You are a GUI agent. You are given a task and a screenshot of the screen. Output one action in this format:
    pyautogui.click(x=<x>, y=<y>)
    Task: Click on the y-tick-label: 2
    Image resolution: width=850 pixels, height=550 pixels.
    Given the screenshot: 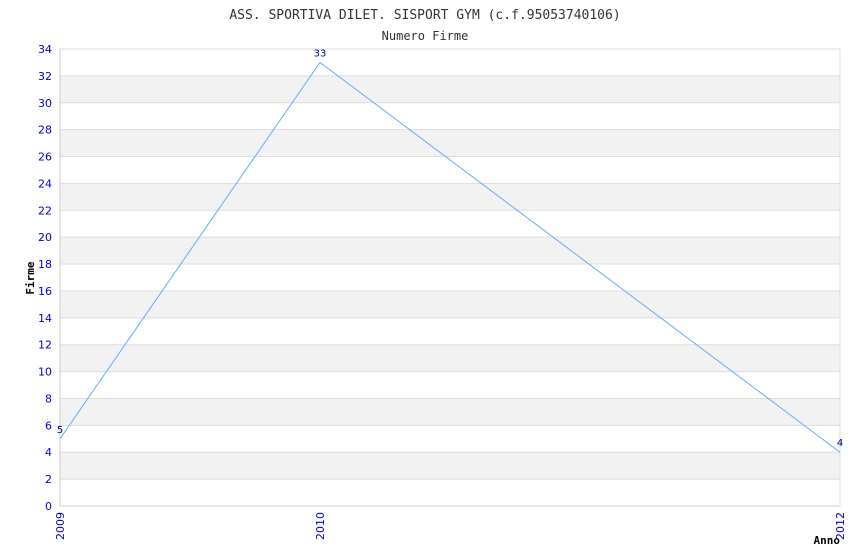 What is the action you would take?
    pyautogui.click(x=48, y=479)
    